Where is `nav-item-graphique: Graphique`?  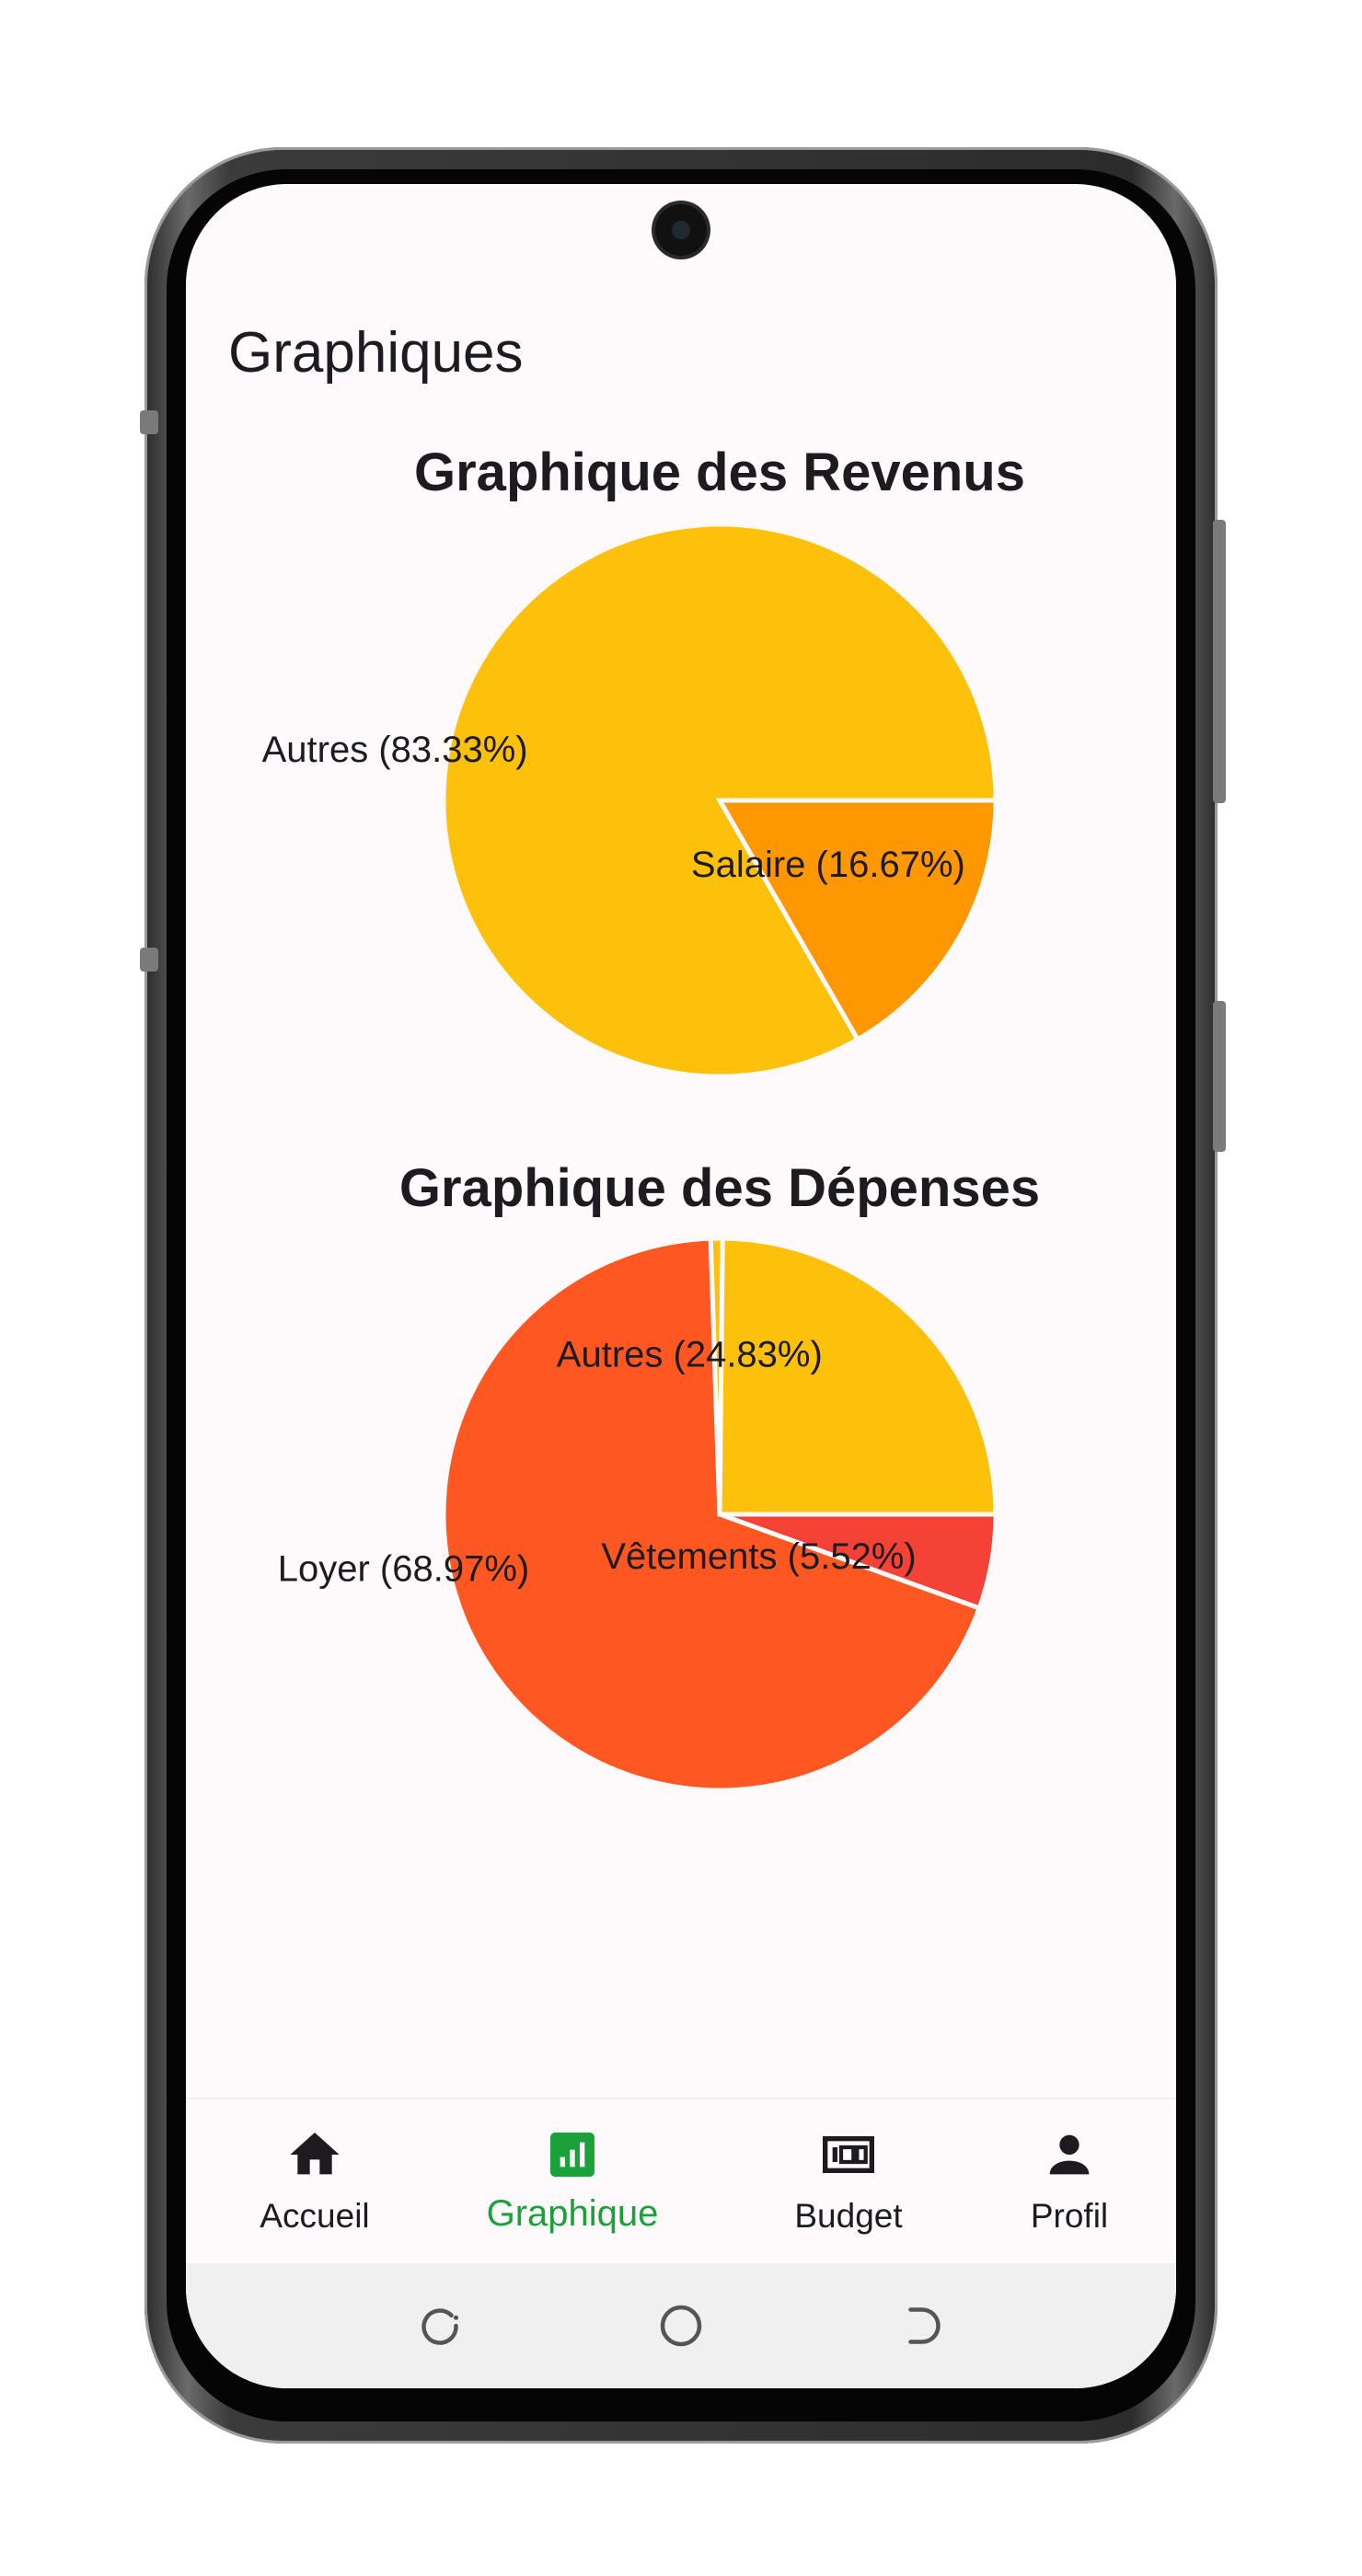
nav-item-graphique: Graphique is located at coordinates (572, 2182).